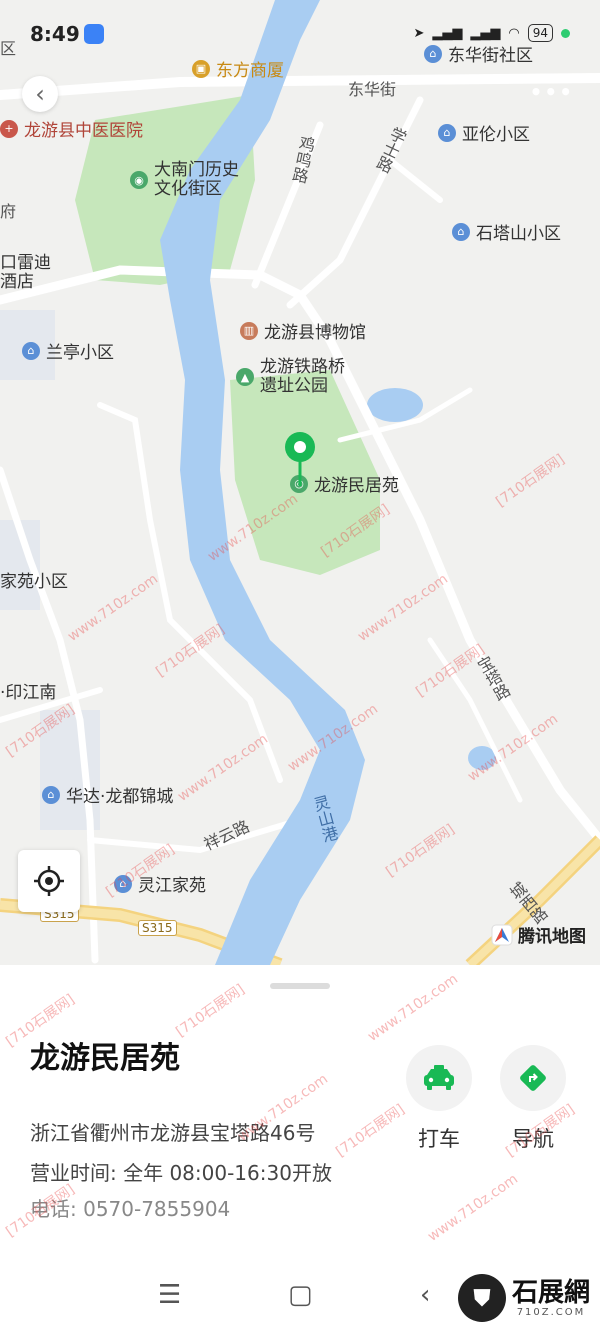  What do you see at coordinates (172, 886) in the screenshot?
I see `poi-label: 灵江家苑` at bounding box center [172, 886].